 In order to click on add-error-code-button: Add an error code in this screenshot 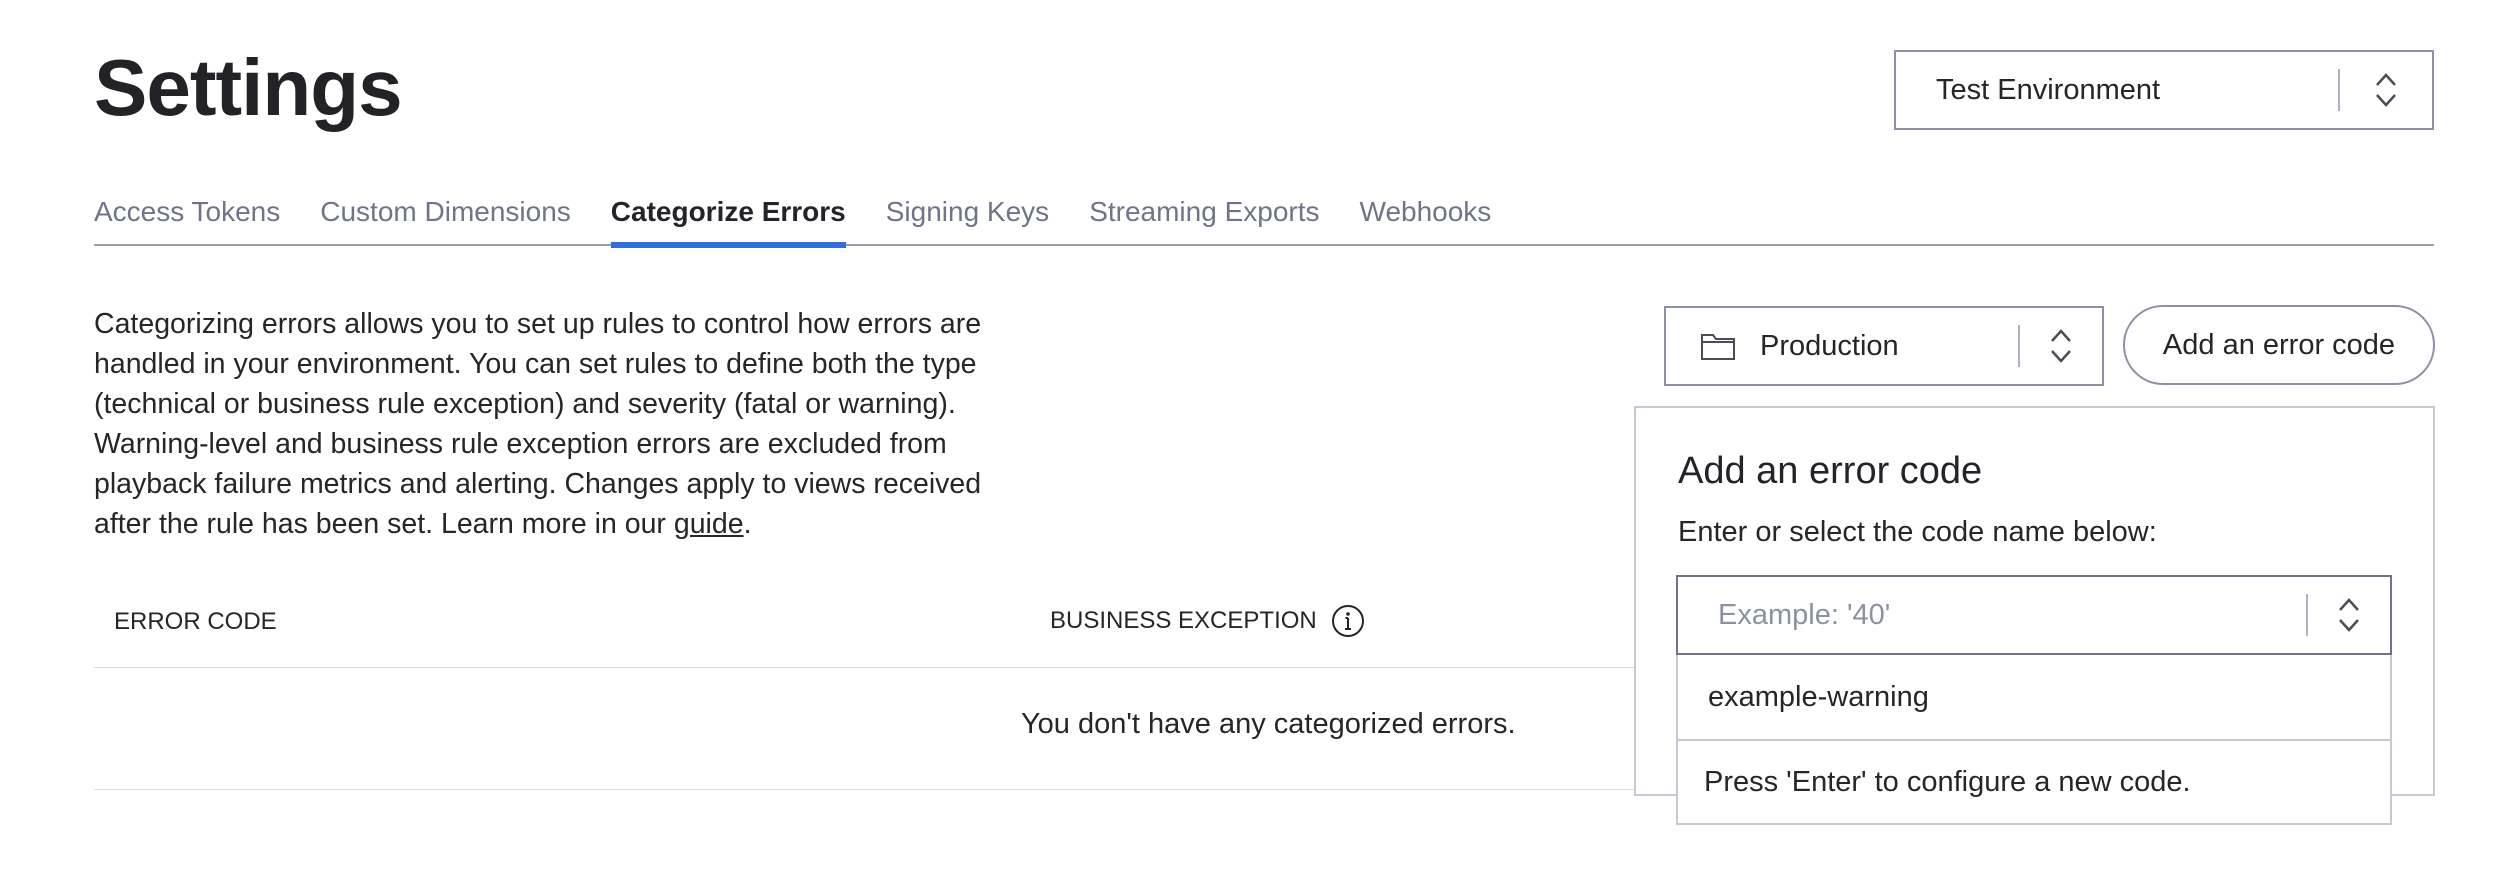, I will do `click(2279, 345)`.